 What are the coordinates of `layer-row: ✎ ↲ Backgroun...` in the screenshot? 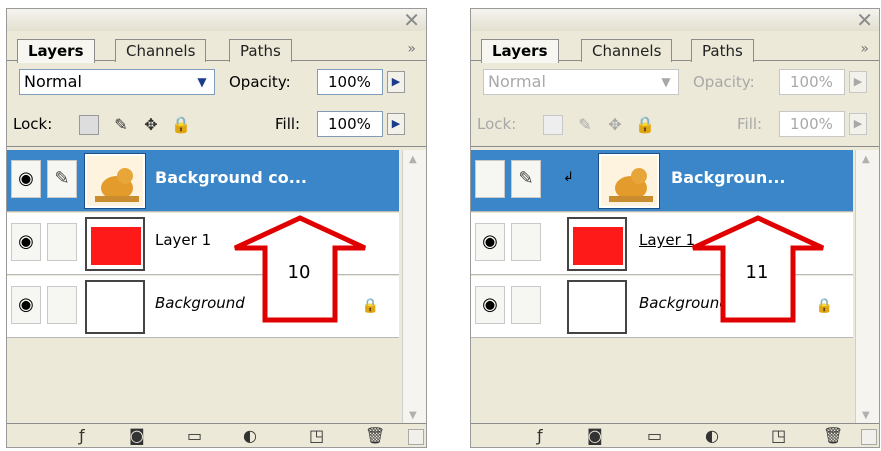 It's located at (662, 181).